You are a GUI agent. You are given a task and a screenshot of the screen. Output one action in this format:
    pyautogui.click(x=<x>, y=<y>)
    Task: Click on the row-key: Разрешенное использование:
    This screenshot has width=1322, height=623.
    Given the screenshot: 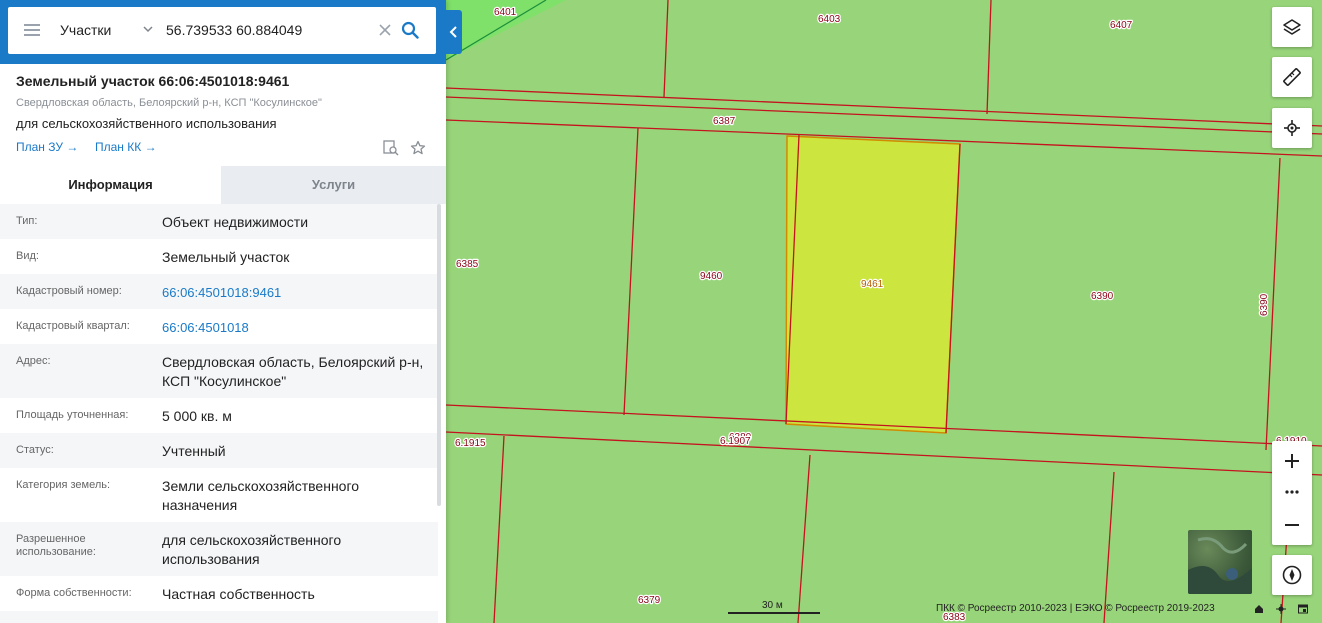 What is the action you would take?
    pyautogui.click(x=56, y=545)
    